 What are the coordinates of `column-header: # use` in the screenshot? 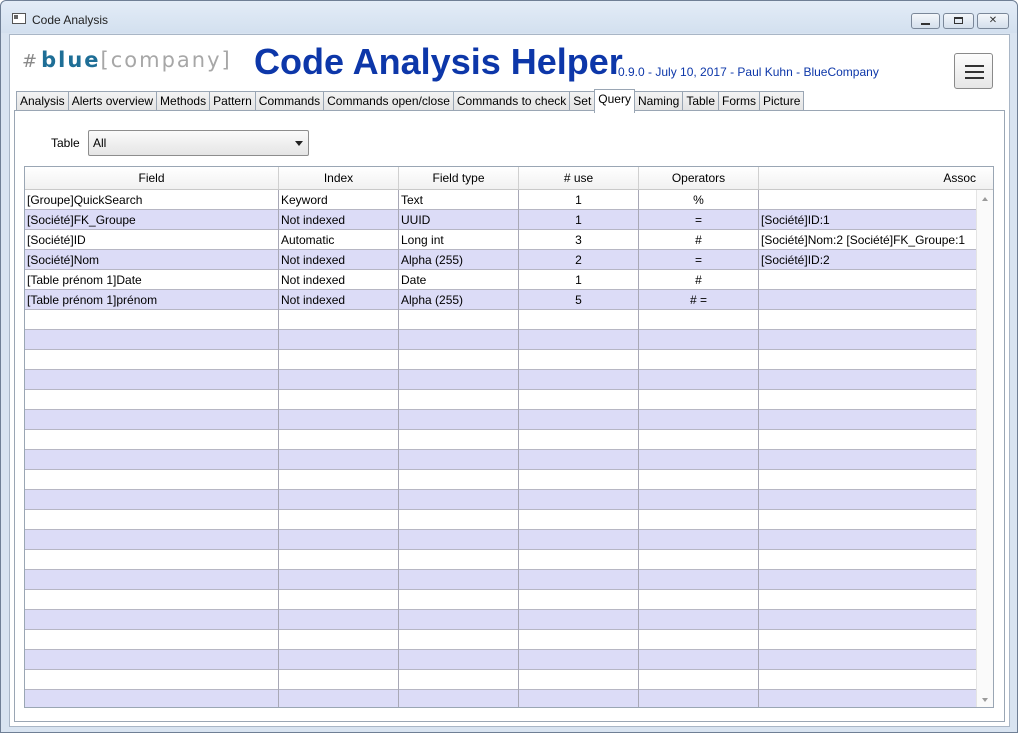 It's located at (579, 178).